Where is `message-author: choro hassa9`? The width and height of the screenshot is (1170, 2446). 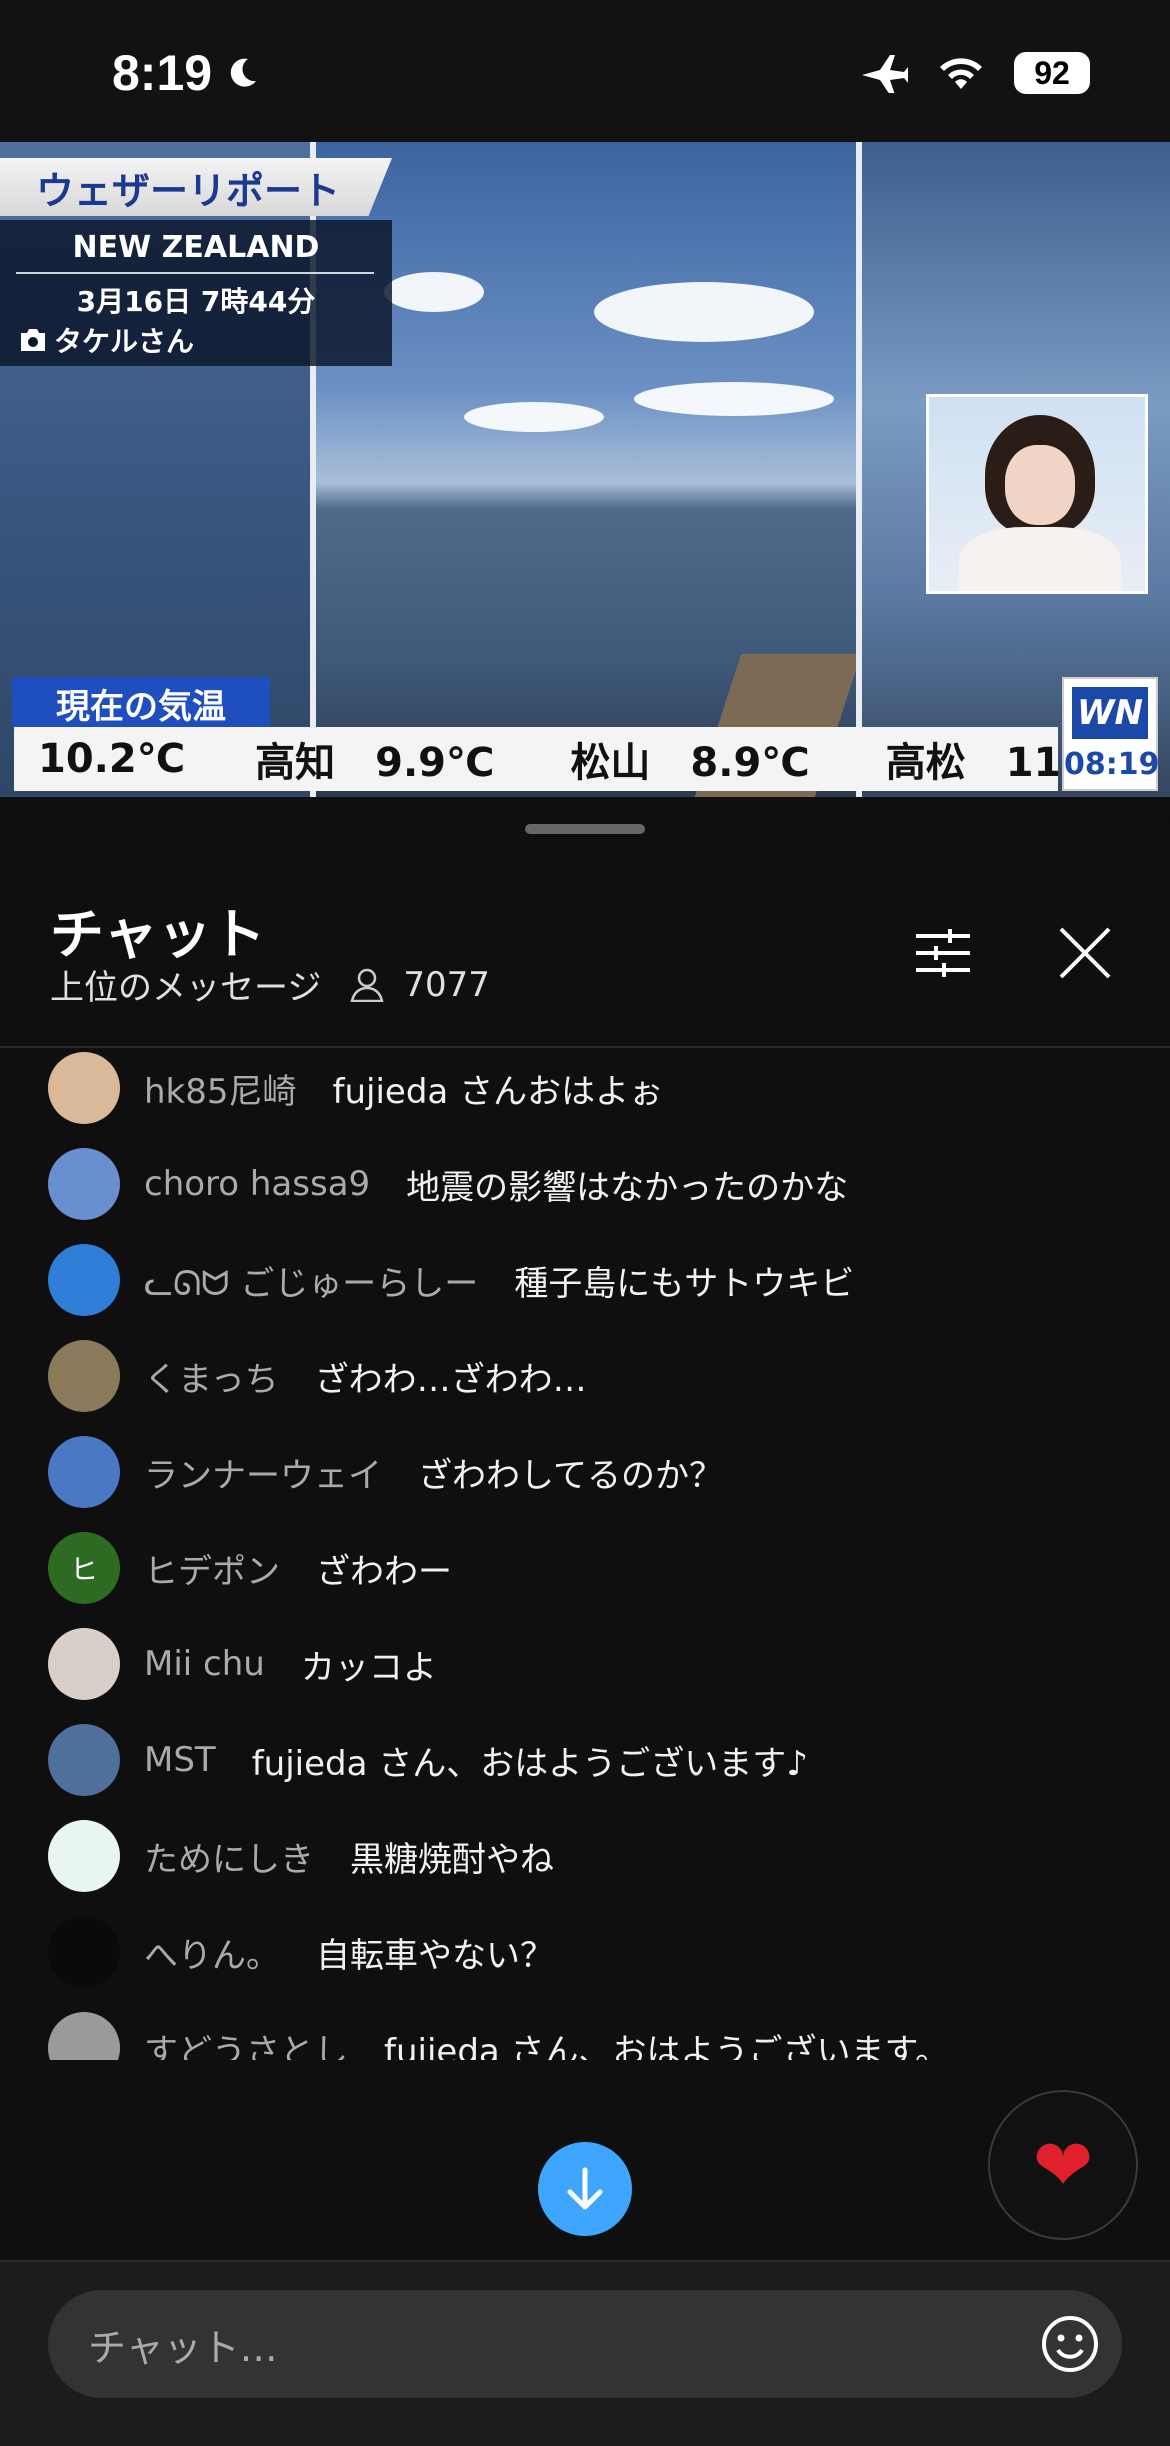
message-author: choro hassa9 is located at coordinates (257, 1184).